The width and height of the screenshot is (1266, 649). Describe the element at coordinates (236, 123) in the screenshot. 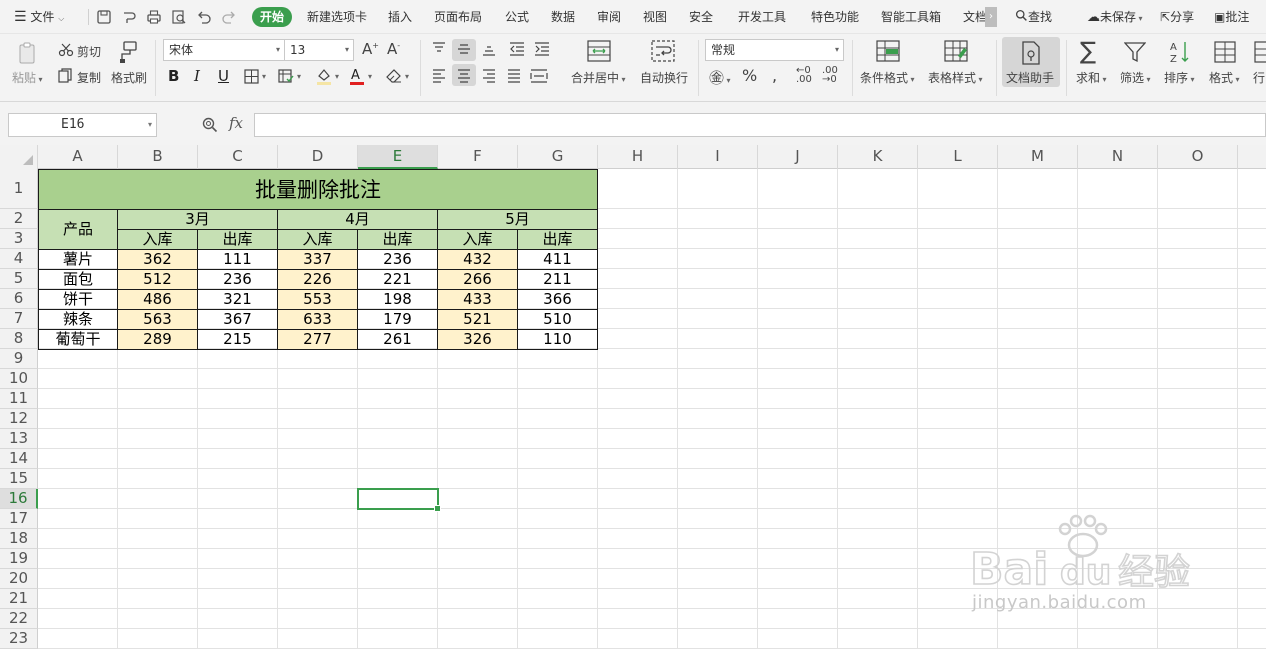

I see `fx-icon: fx` at that location.